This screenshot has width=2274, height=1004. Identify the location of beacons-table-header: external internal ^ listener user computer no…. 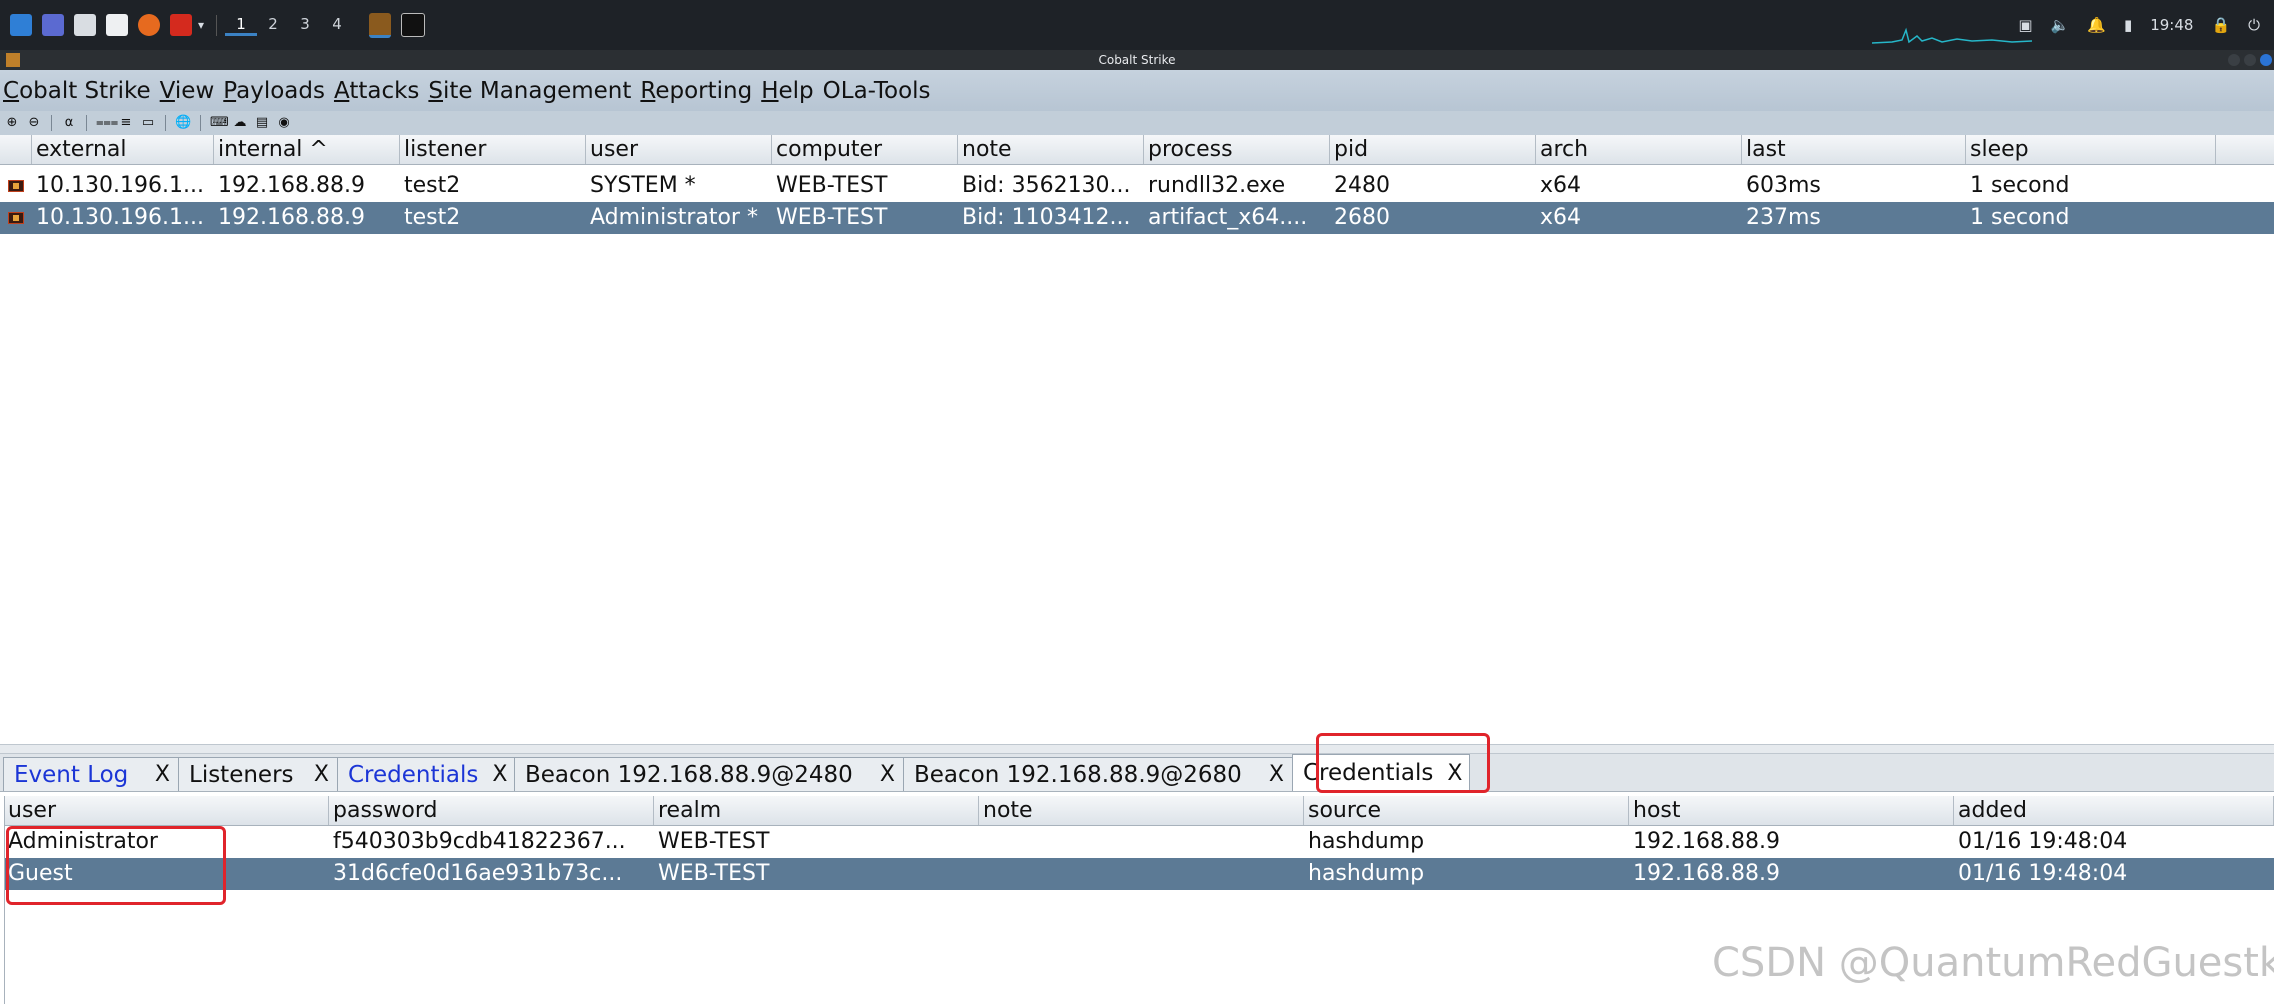
(1137, 150).